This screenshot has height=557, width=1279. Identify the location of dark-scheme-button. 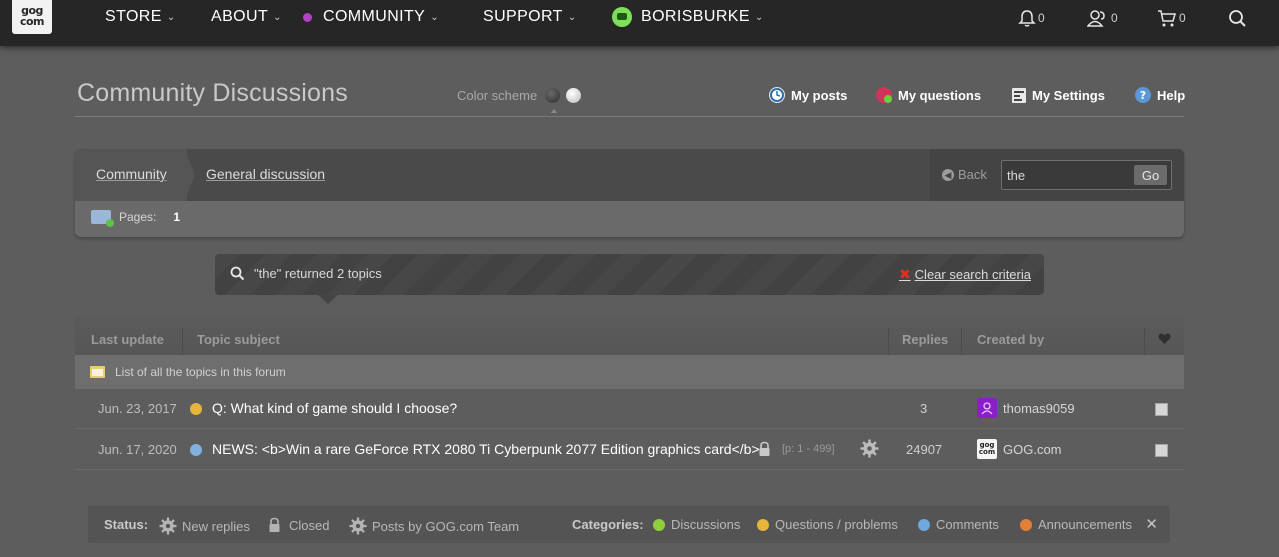
(553, 95).